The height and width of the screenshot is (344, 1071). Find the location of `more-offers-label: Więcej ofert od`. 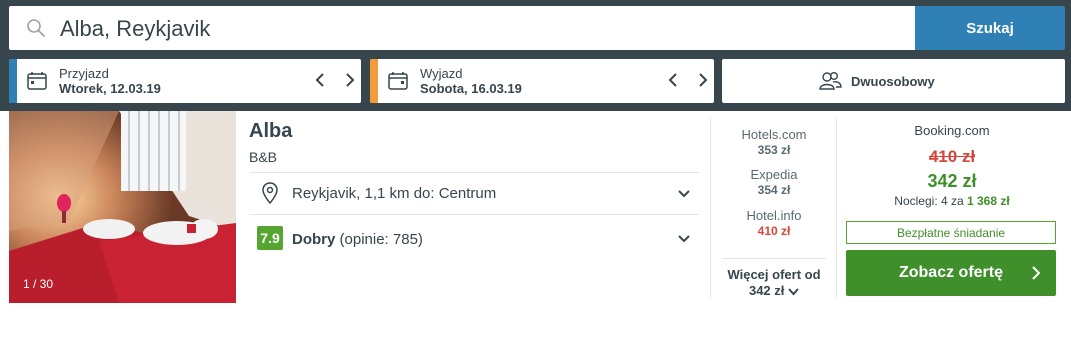

more-offers-label: Więcej ofert od is located at coordinates (774, 274).